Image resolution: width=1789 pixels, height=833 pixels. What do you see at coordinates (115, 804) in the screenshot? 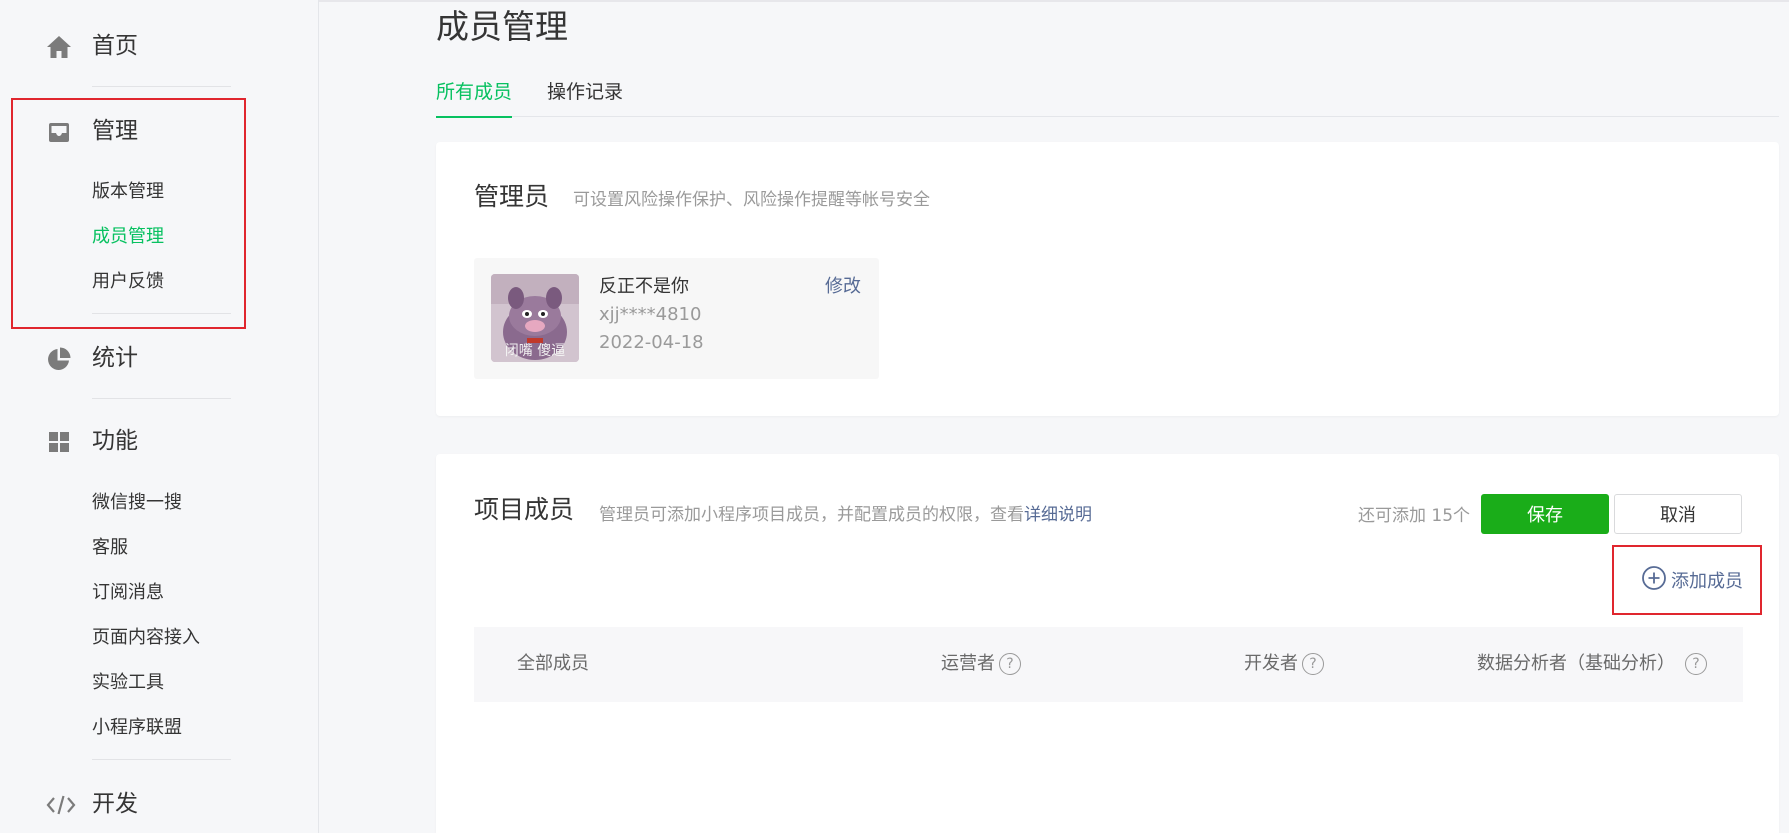
I see `sidebar-item-label: 开发` at bounding box center [115, 804].